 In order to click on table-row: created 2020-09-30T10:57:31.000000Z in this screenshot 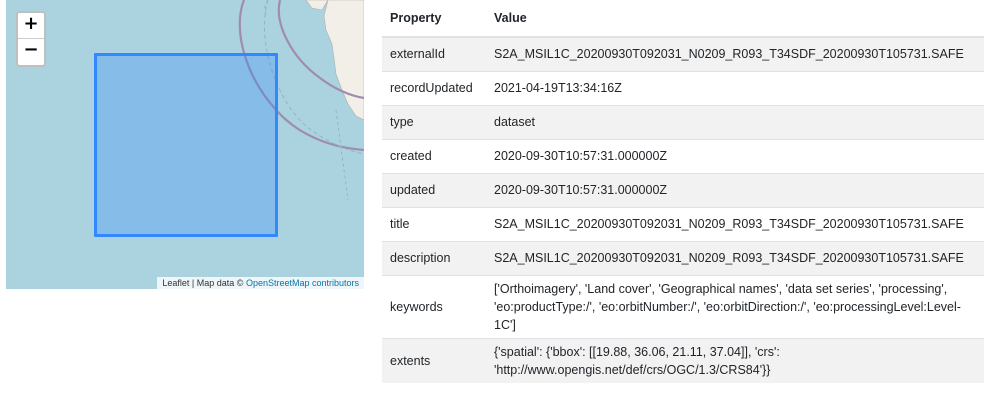, I will do `click(683, 155)`.